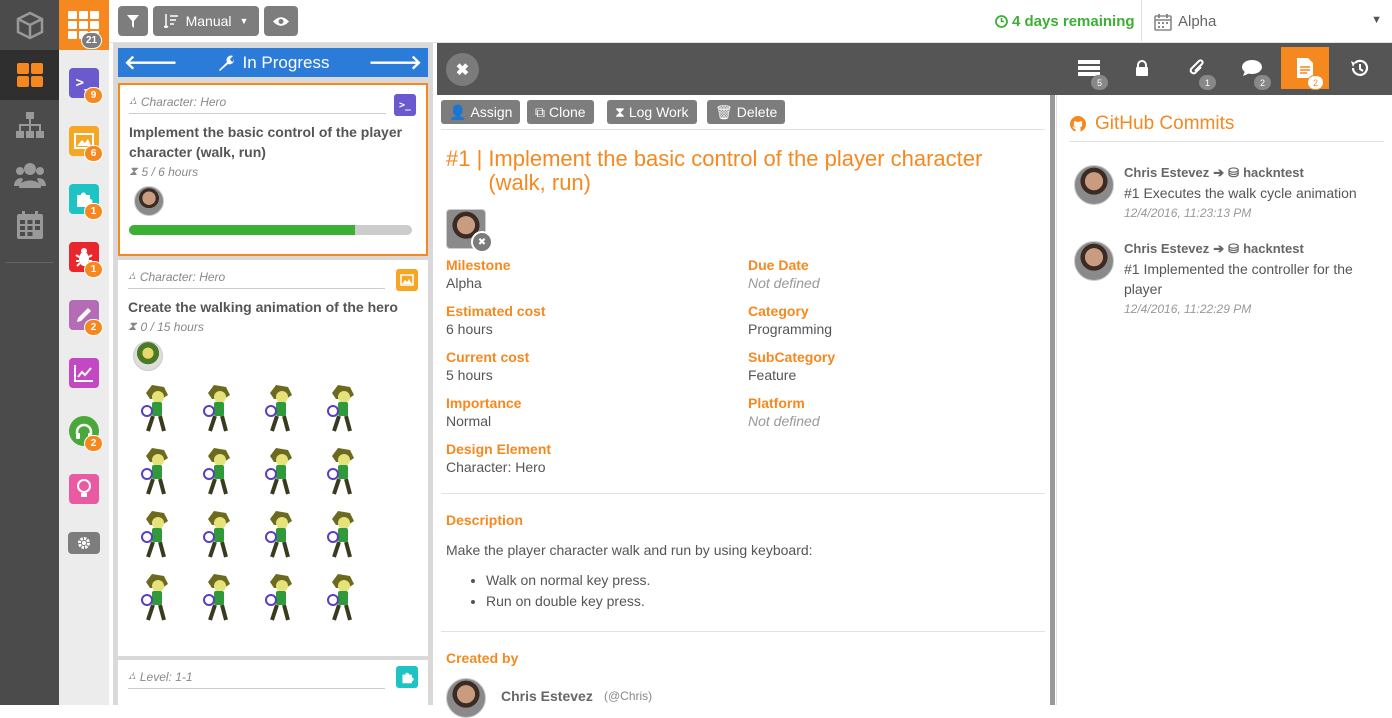 The image size is (1392, 718). Describe the element at coordinates (1165, 123) in the screenshot. I see `github-title-text: GitHub Commits` at that location.